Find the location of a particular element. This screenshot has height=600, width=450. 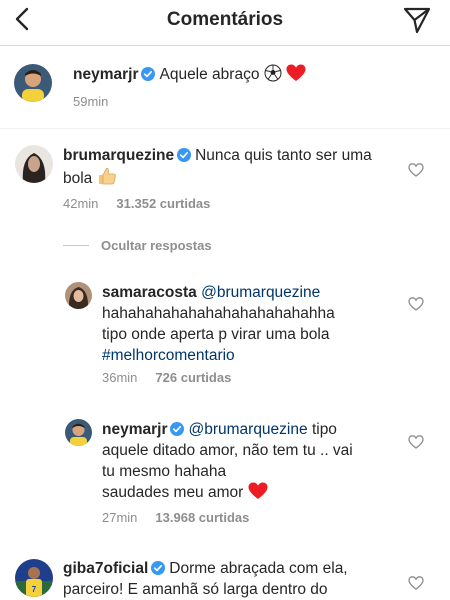

divider is located at coordinates (76, 245).